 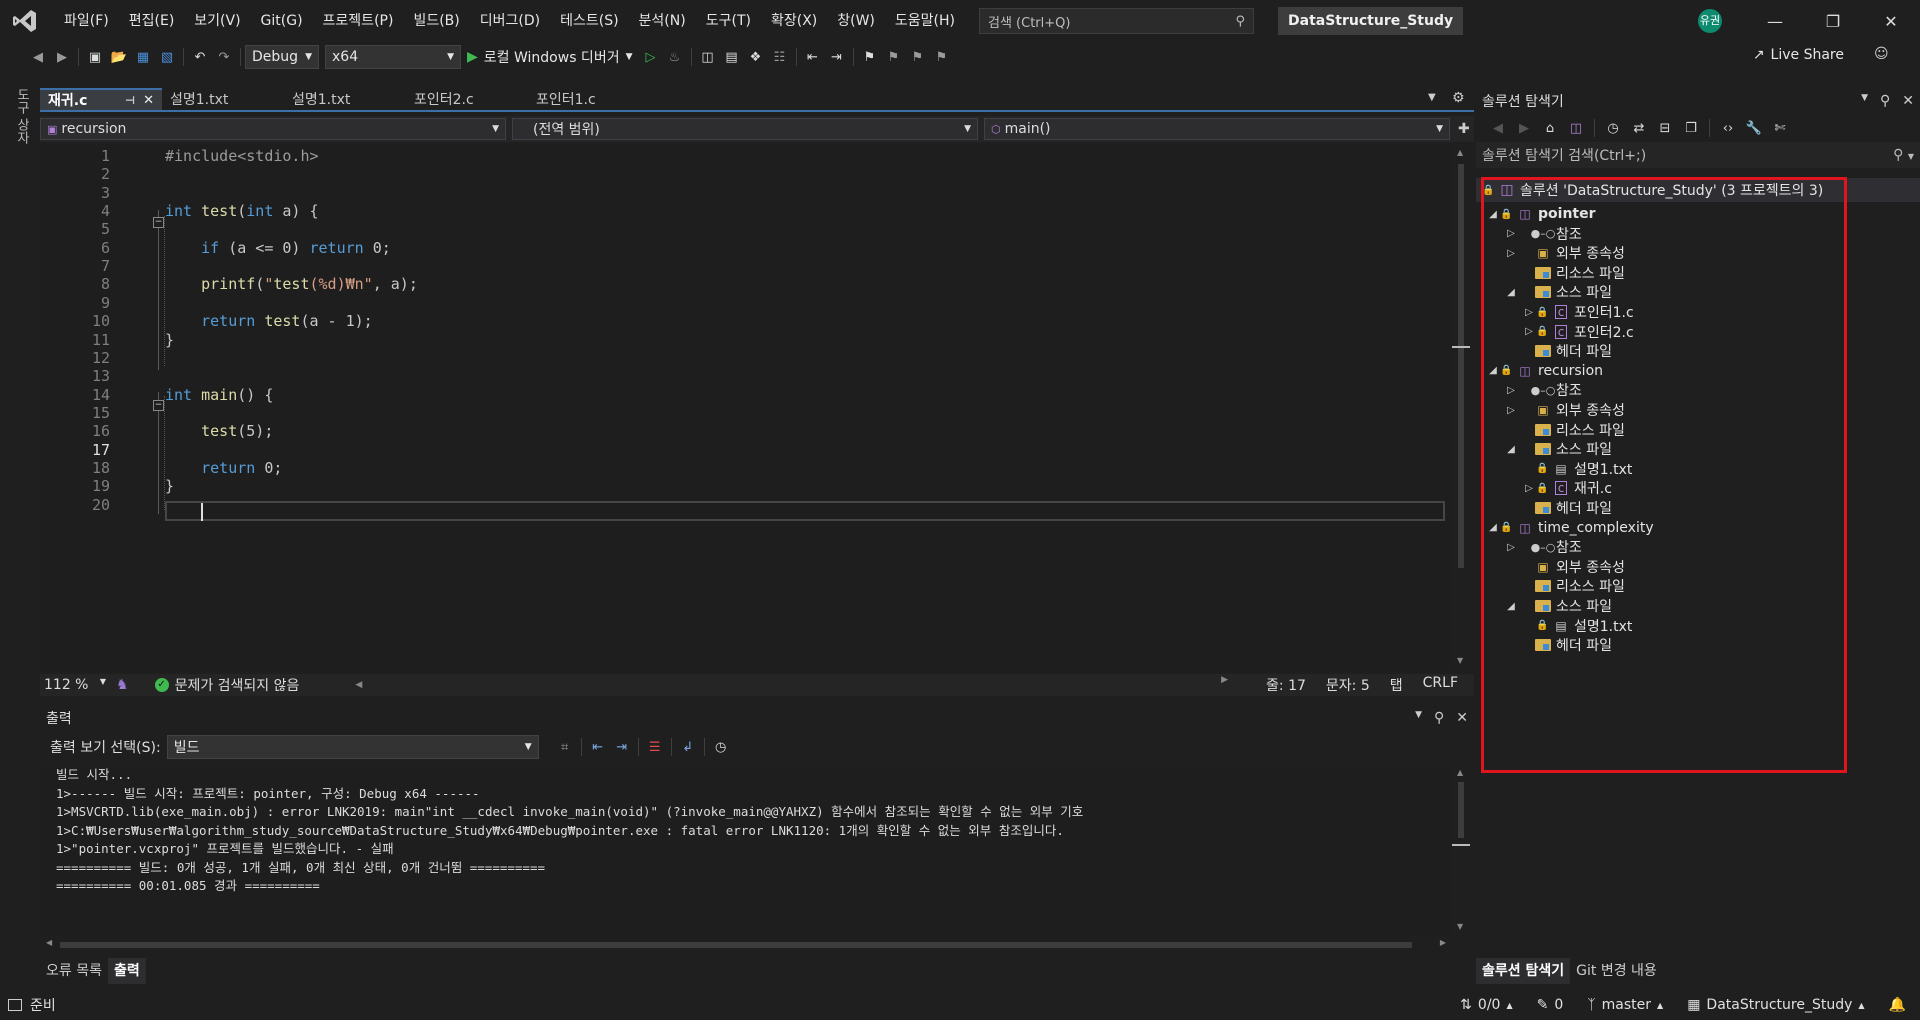 What do you see at coordinates (1728, 128) in the screenshot?
I see `view-code-icon: ‹›` at bounding box center [1728, 128].